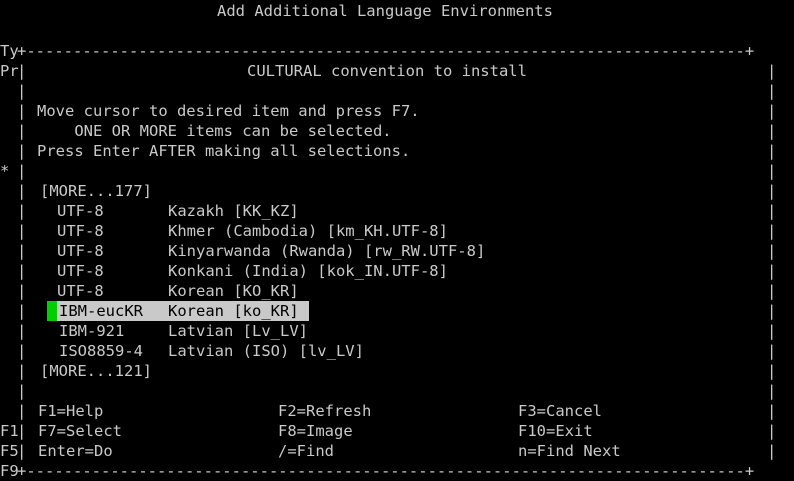 The image size is (794, 481). Describe the element at coordinates (385, 11) in the screenshot. I see `screen-title: Add Additional Language Environments` at that location.